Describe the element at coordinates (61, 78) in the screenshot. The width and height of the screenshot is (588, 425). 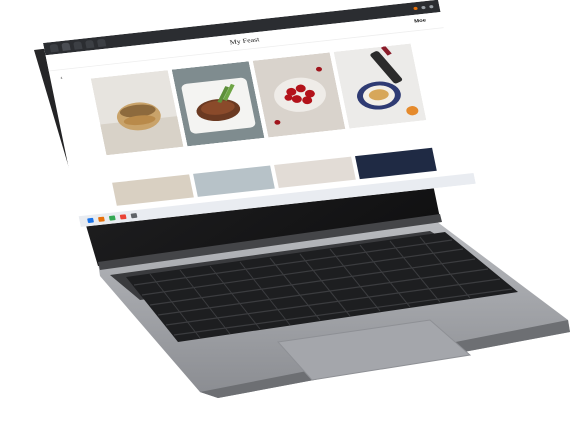
I see `chevron-left-icon: ‹` at that location.